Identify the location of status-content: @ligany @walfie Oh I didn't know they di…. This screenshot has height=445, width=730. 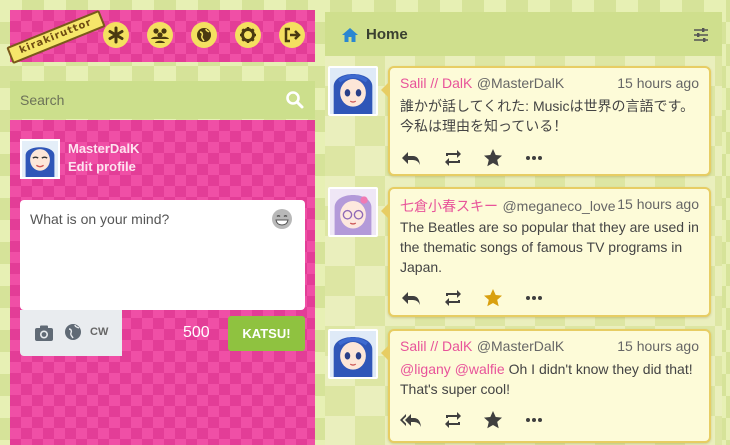
(550, 379).